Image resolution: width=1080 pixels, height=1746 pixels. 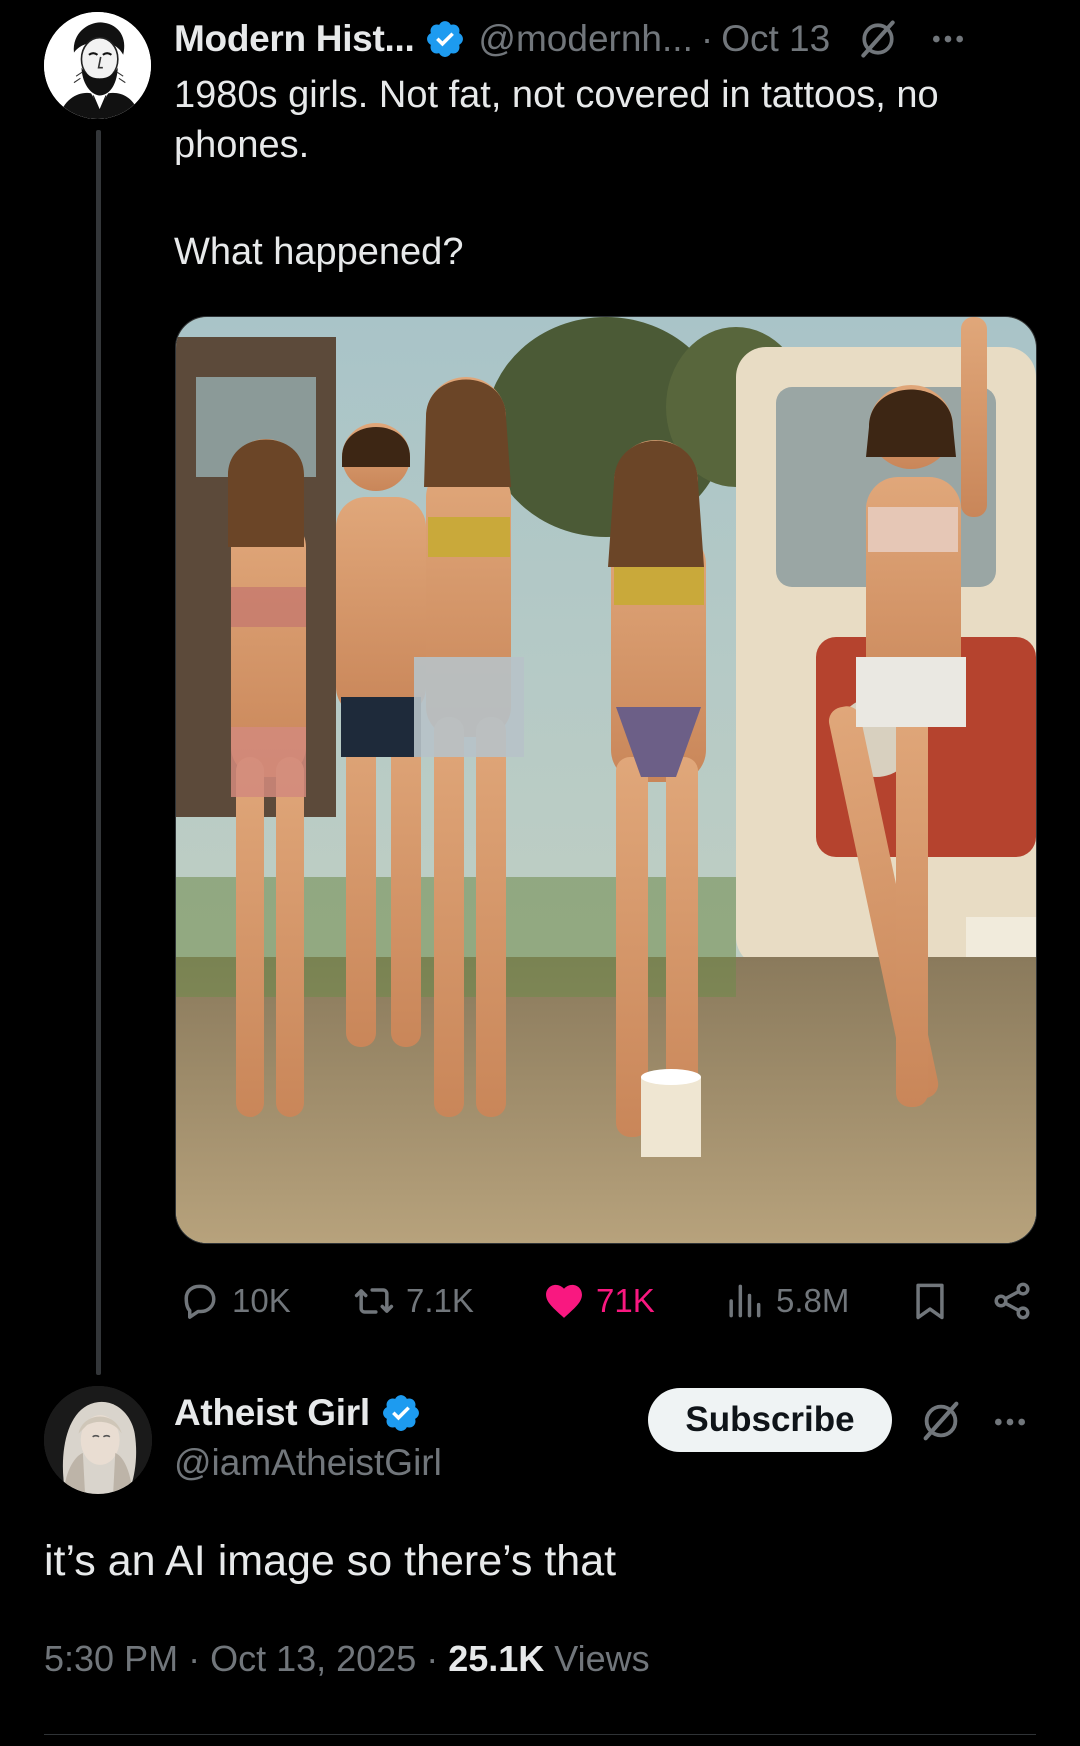 I want to click on subscribe-button: Subscribe, so click(x=770, y=1420).